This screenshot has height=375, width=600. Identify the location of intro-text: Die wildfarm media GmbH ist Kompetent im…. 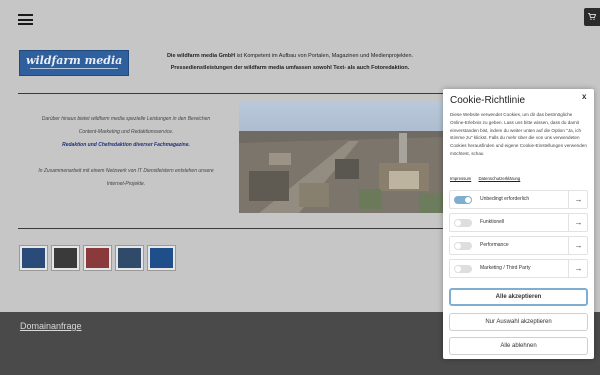
(290, 62).